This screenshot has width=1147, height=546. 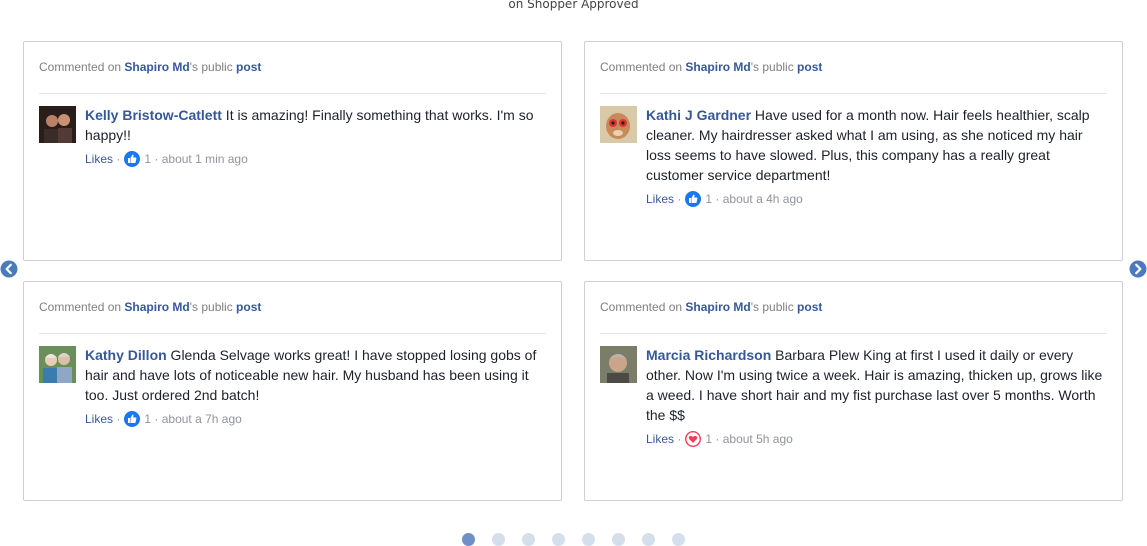 What do you see at coordinates (719, 439) in the screenshot?
I see `comment-meta: Likes · 1 · about 5h ago` at bounding box center [719, 439].